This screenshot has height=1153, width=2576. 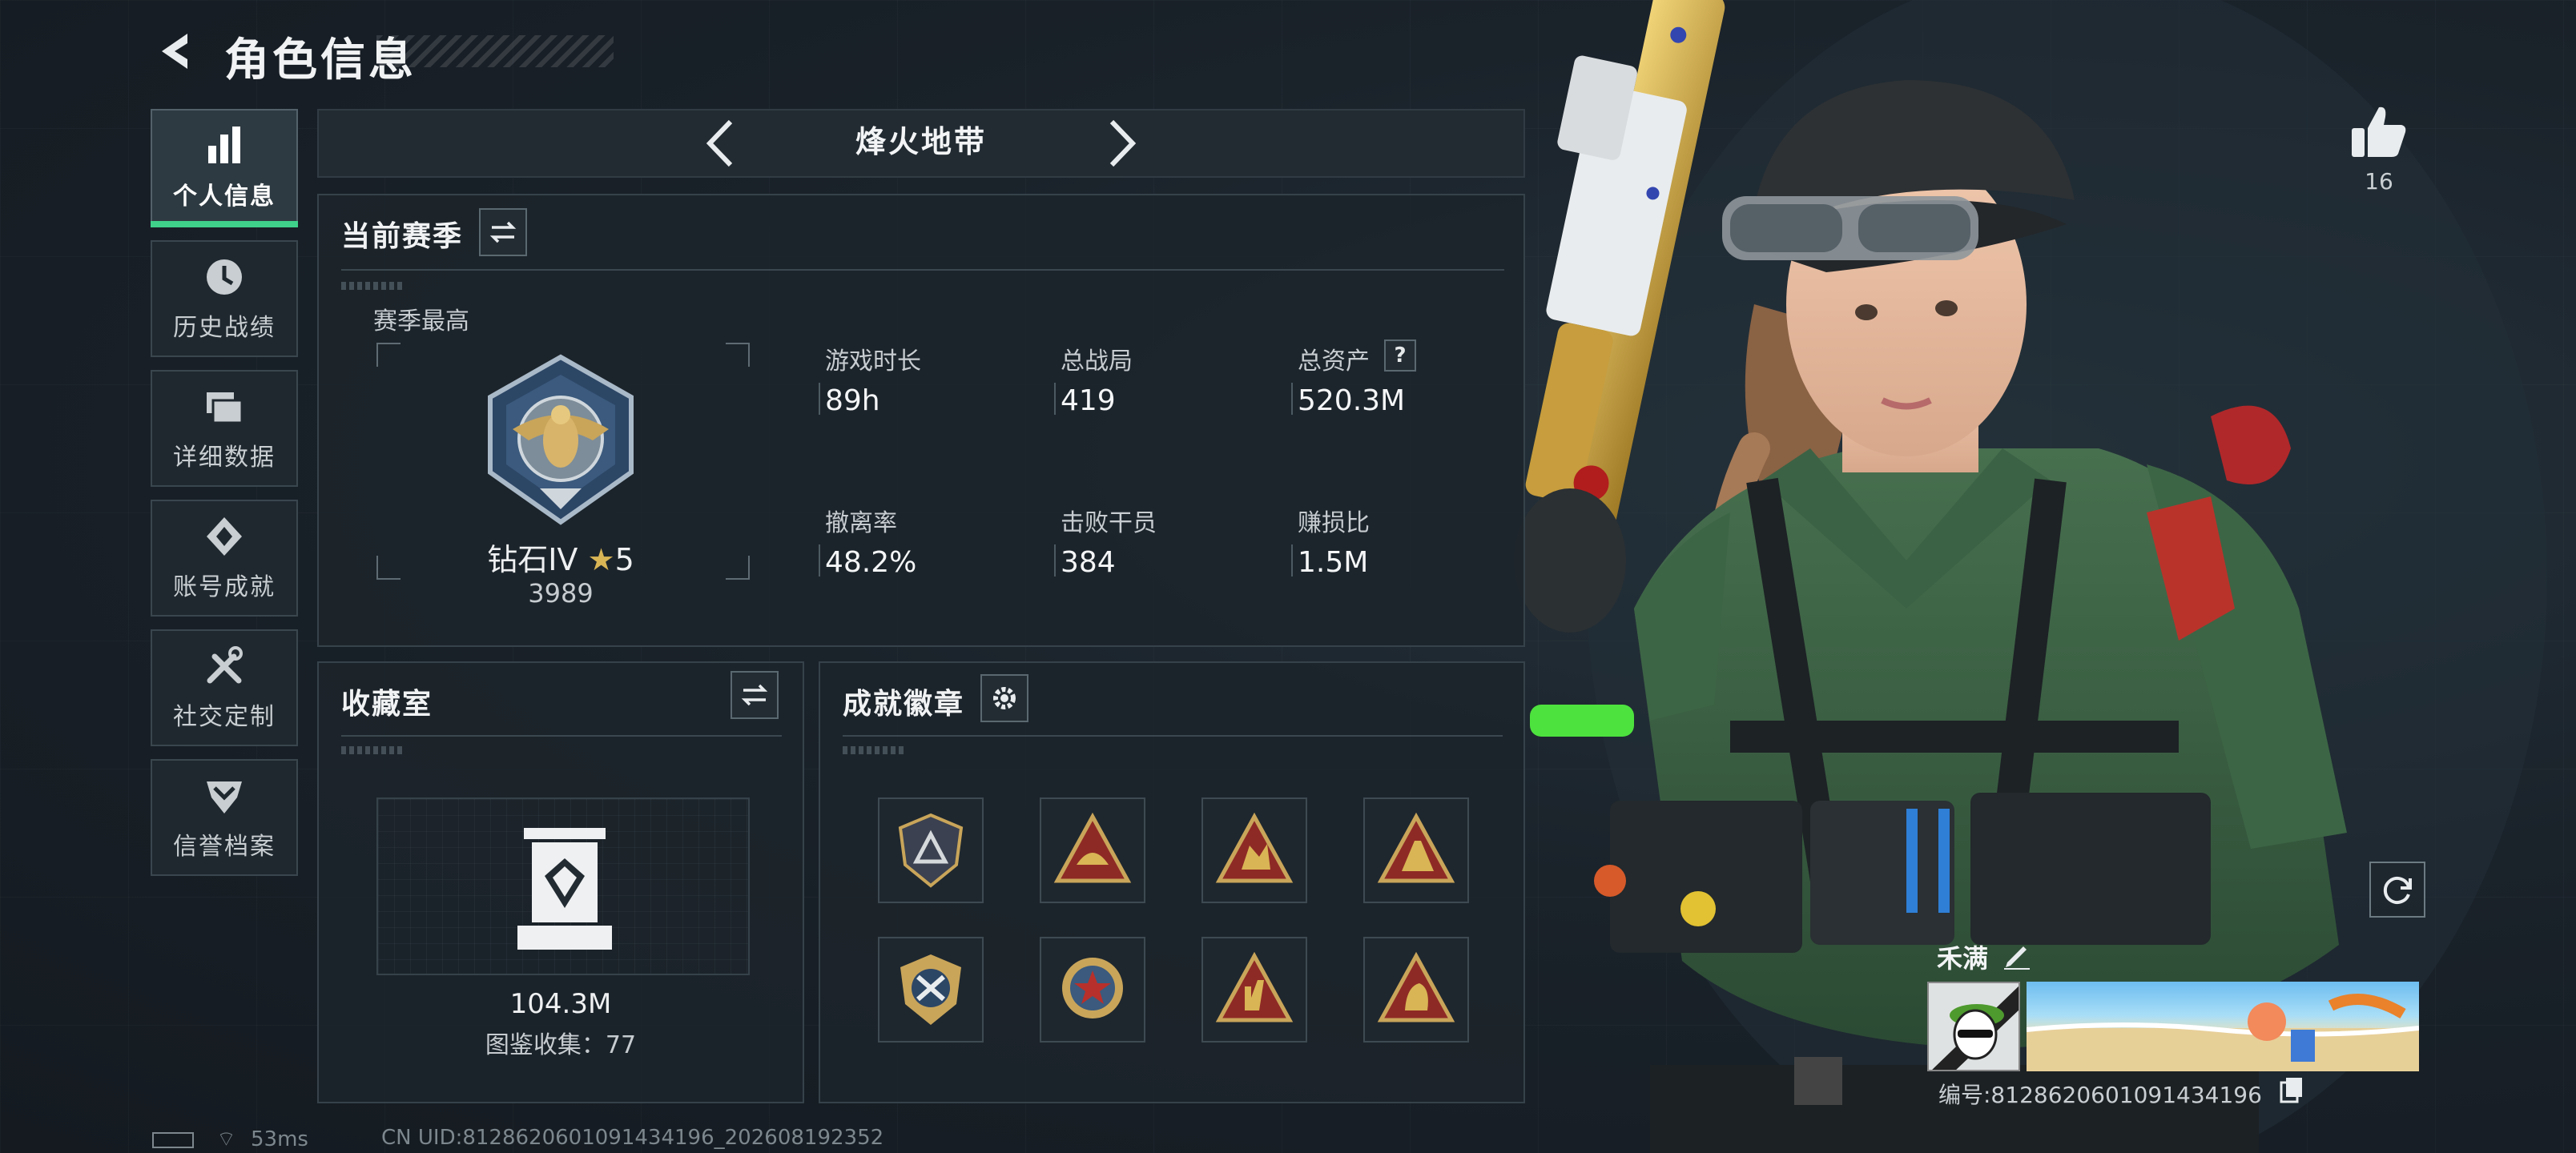 What do you see at coordinates (224, 587) in the screenshot?
I see `nav-label: 账号成就` at bounding box center [224, 587].